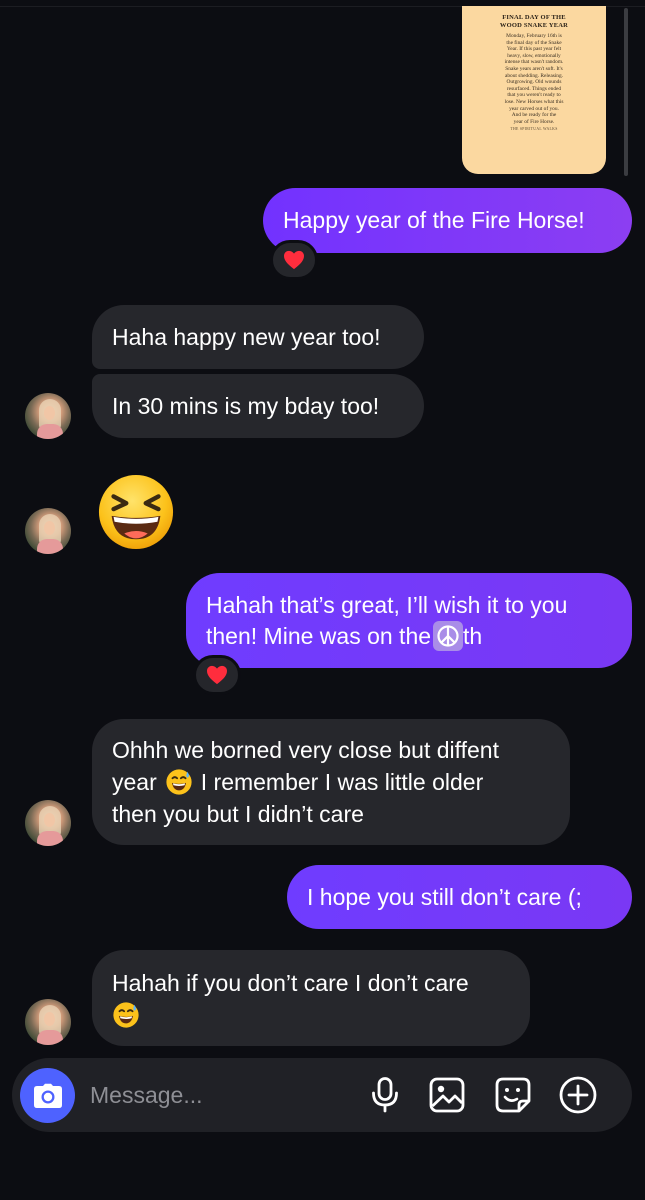  Describe the element at coordinates (534, 82) in the screenshot. I see `shared-post-body-line: Outgrowing. Old wounds` at that location.